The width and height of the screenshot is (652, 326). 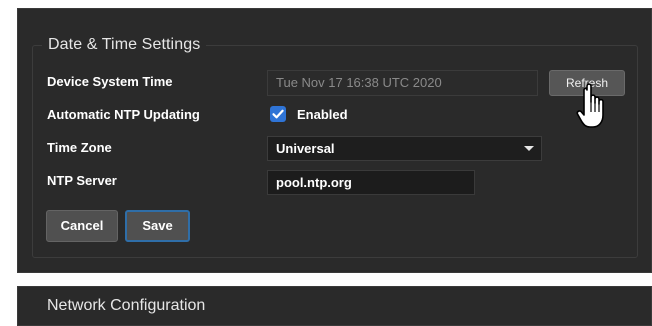 What do you see at coordinates (82, 180) in the screenshot?
I see `ntp-server-label: NTP Server` at bounding box center [82, 180].